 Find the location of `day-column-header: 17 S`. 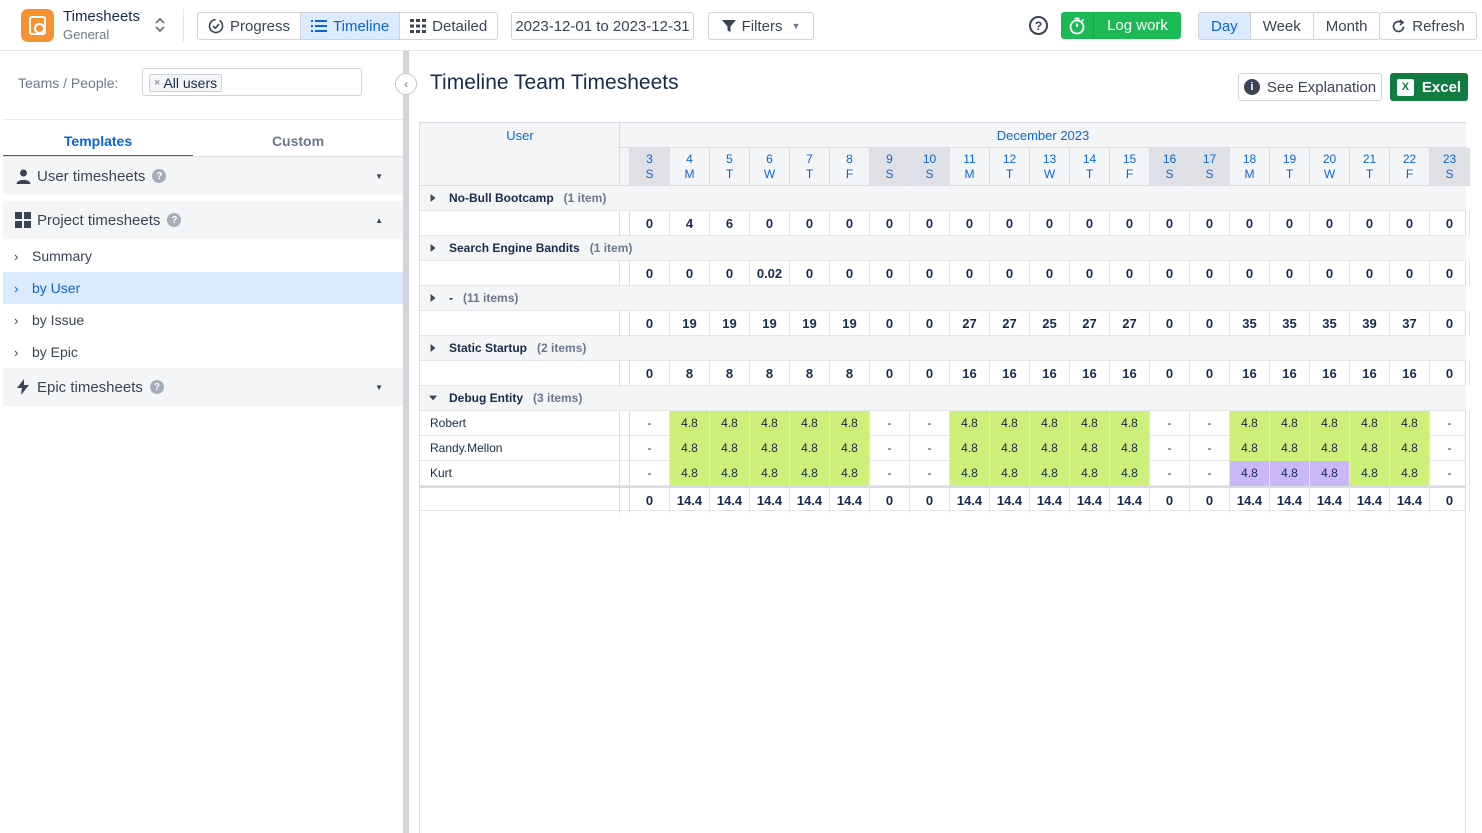

day-column-header: 17 S is located at coordinates (1210, 167).